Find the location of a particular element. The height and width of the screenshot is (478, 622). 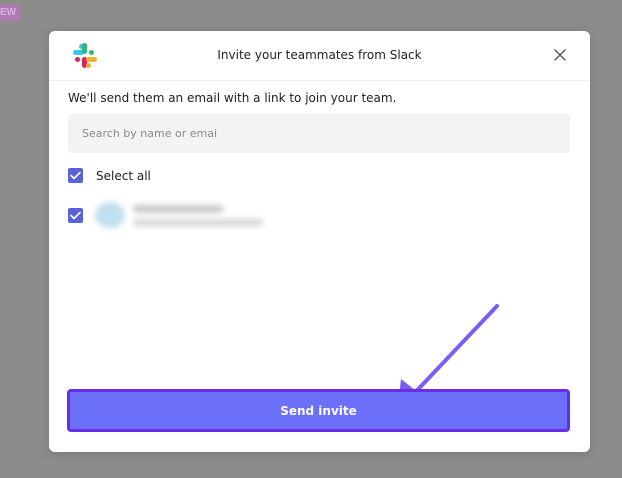

select-all-checkbox is located at coordinates (75, 175).